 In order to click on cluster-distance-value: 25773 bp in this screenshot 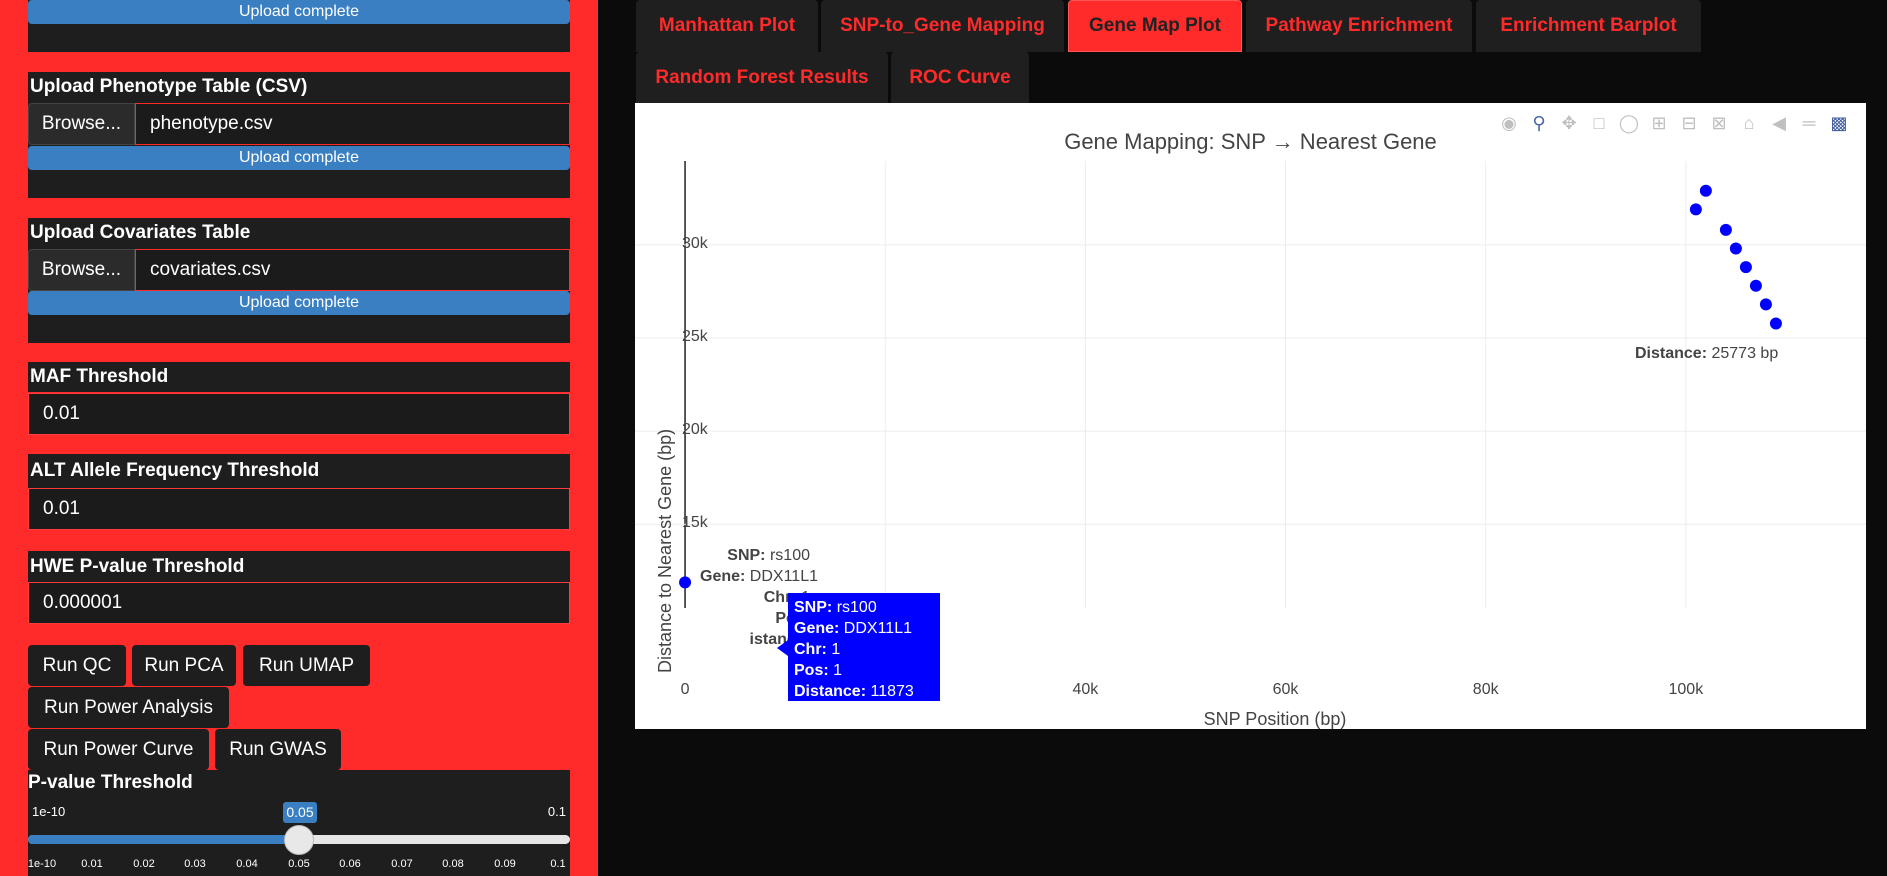, I will do `click(1745, 353)`.